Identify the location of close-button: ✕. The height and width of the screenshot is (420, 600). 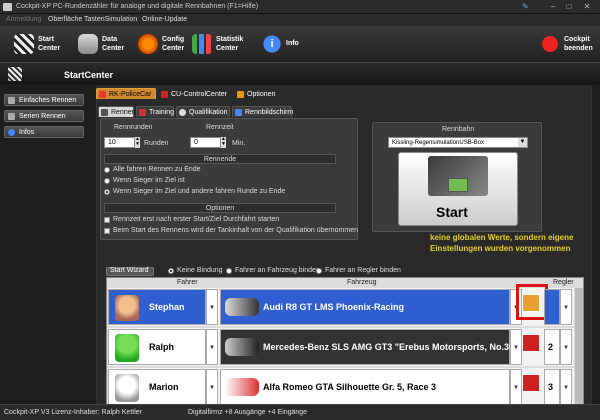
(587, 7).